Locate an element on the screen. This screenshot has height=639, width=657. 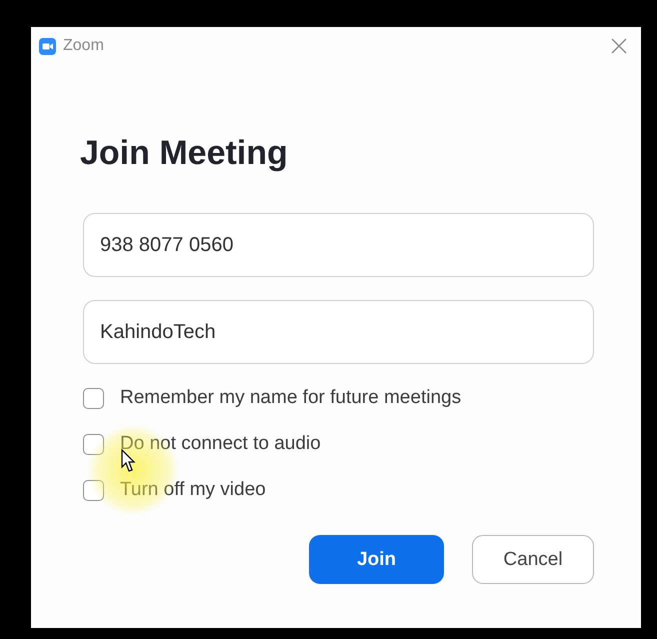
window-title: Zoom is located at coordinates (83, 46).